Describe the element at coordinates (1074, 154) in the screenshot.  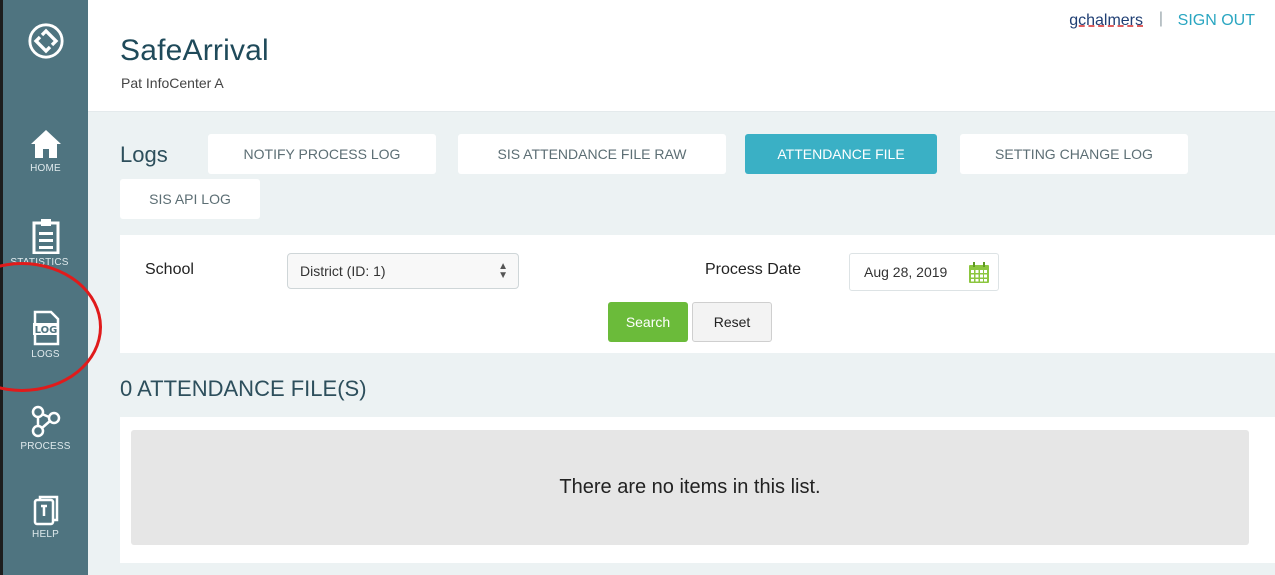
I see `tab-setting-change-log: SETTING CHANGE LOG` at that location.